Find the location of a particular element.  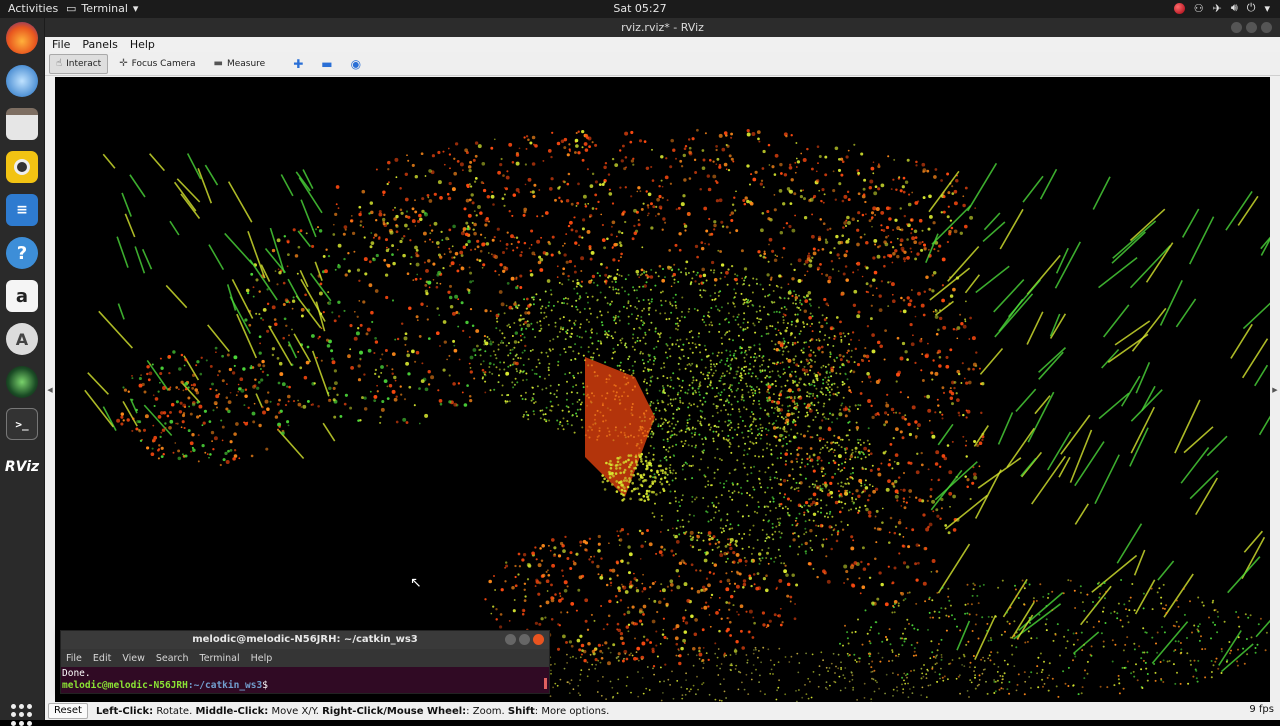

mouse-pointer-icon: ↖ is located at coordinates (416, 583).